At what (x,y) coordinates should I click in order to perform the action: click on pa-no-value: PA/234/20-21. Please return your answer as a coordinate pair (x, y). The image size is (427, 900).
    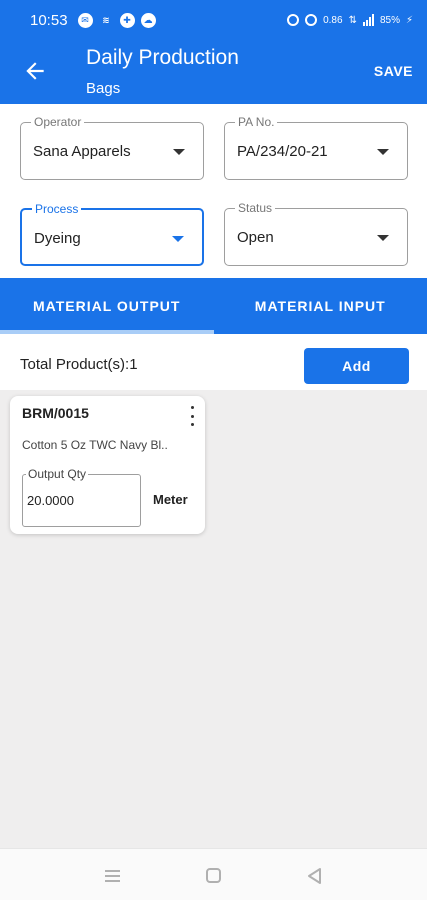
    Looking at the image, I should click on (282, 151).